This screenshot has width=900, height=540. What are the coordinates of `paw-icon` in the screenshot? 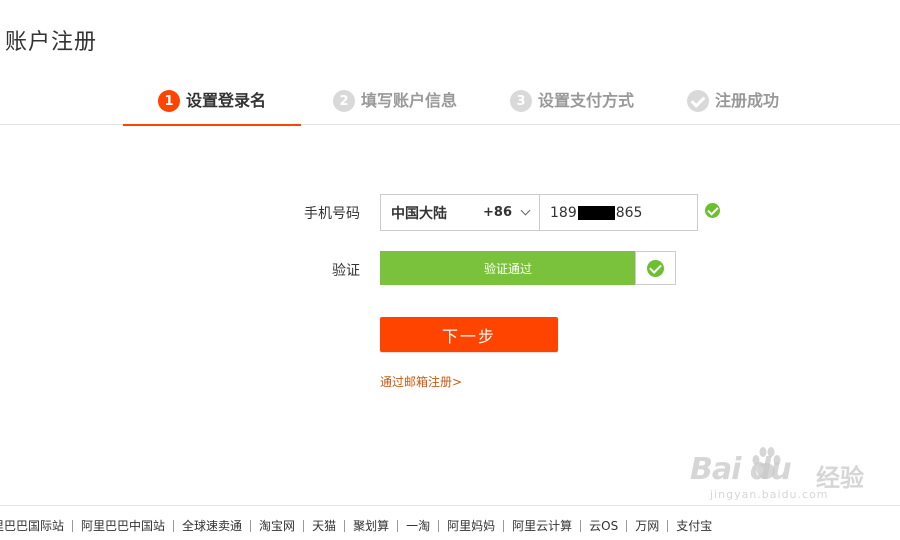 It's located at (766, 463).